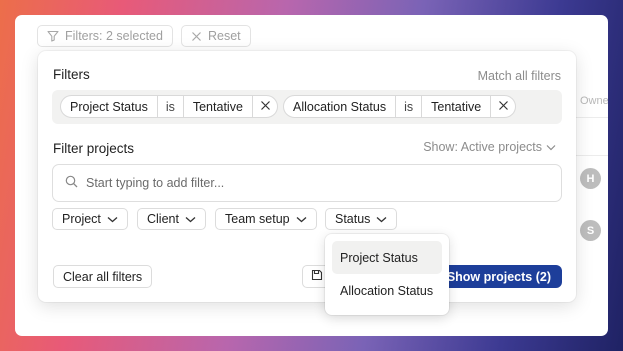  Describe the element at coordinates (353, 219) in the screenshot. I see `dropdown-label: Status` at that location.